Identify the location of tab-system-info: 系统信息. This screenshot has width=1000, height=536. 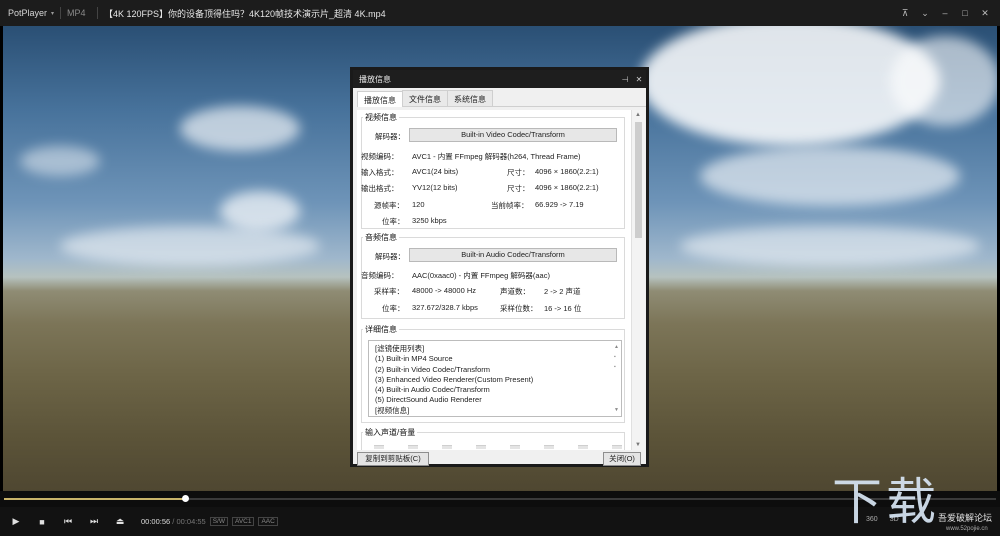
(470, 98).